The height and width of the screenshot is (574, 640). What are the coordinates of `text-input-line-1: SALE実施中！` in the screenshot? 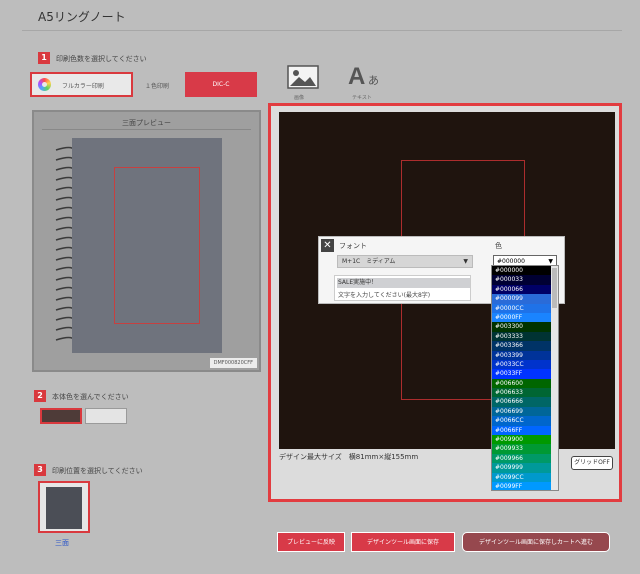 It's located at (403, 283).